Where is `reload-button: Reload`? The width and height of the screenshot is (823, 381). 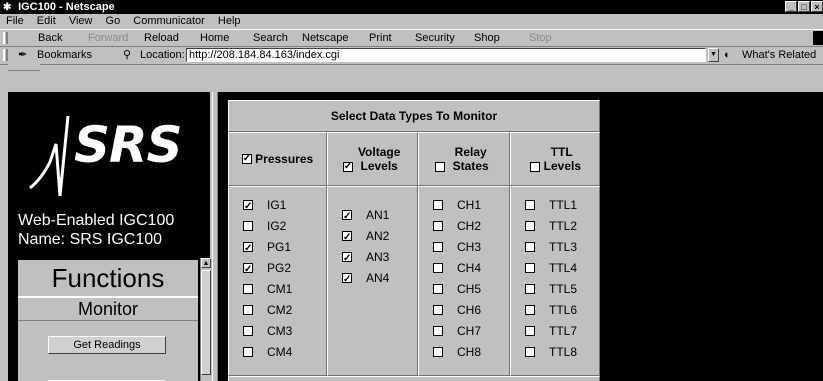 reload-button: Reload is located at coordinates (161, 38).